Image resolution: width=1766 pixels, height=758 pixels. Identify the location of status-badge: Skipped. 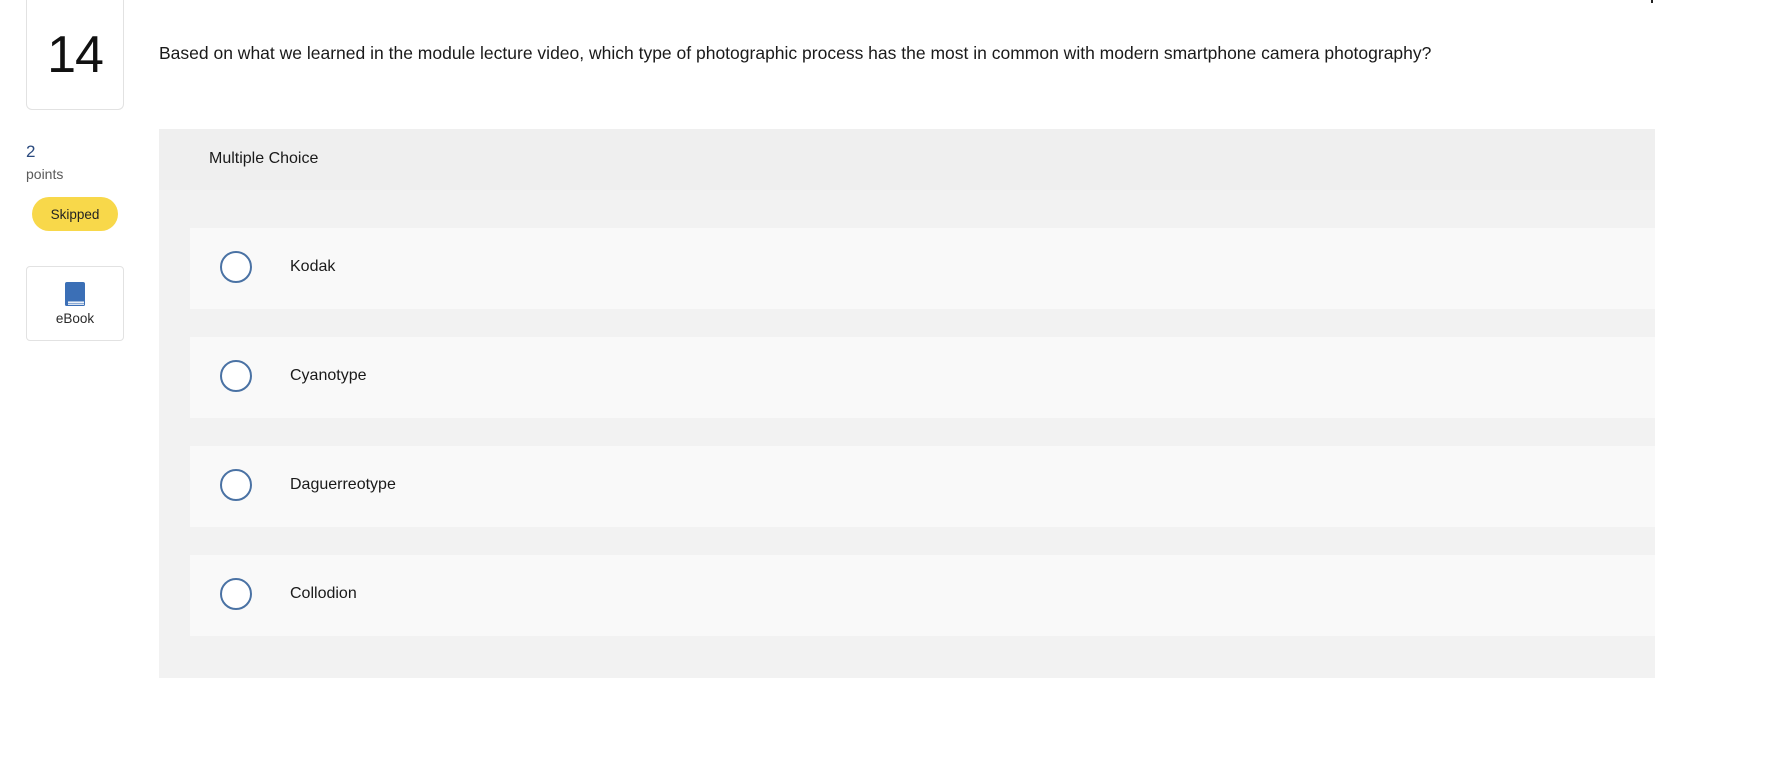
(75, 214).